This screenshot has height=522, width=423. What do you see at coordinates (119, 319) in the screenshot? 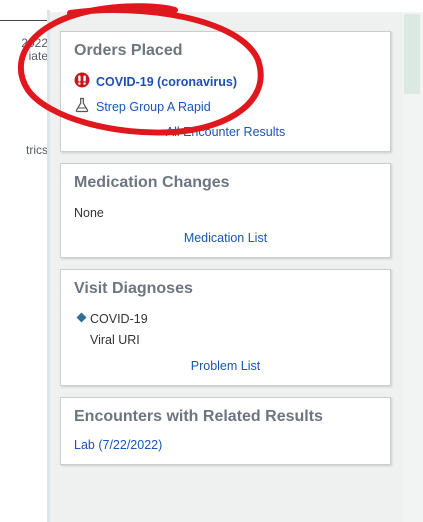
I see `diagnosis-covid-text: COVID-19` at bounding box center [119, 319].